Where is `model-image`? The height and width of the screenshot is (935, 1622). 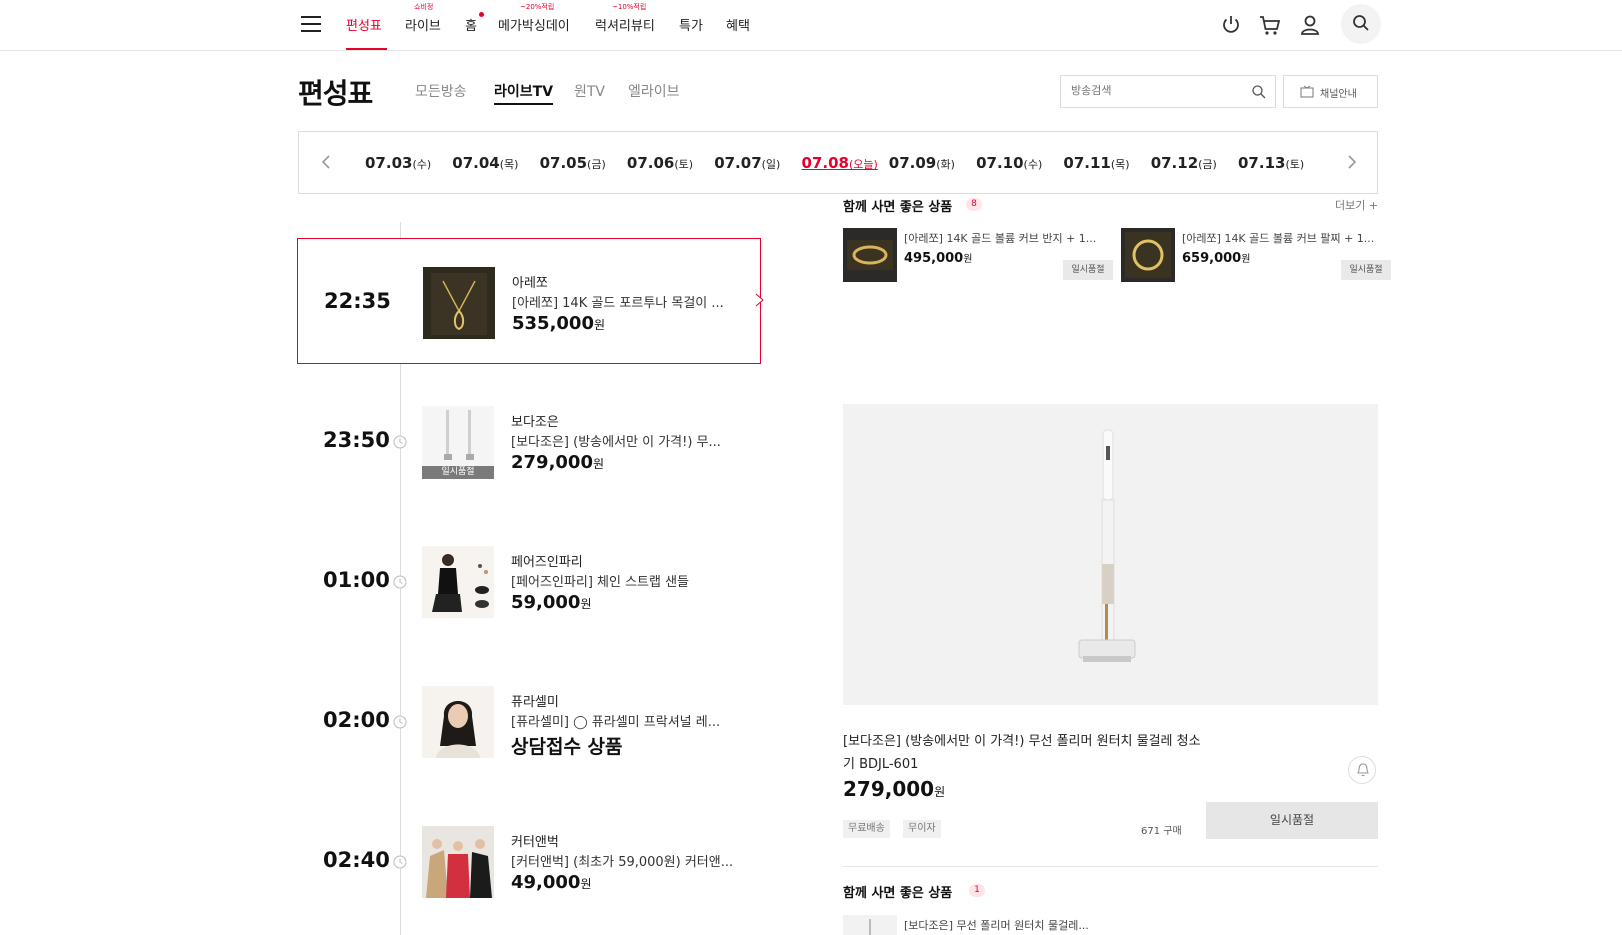
model-image is located at coordinates (458, 729).